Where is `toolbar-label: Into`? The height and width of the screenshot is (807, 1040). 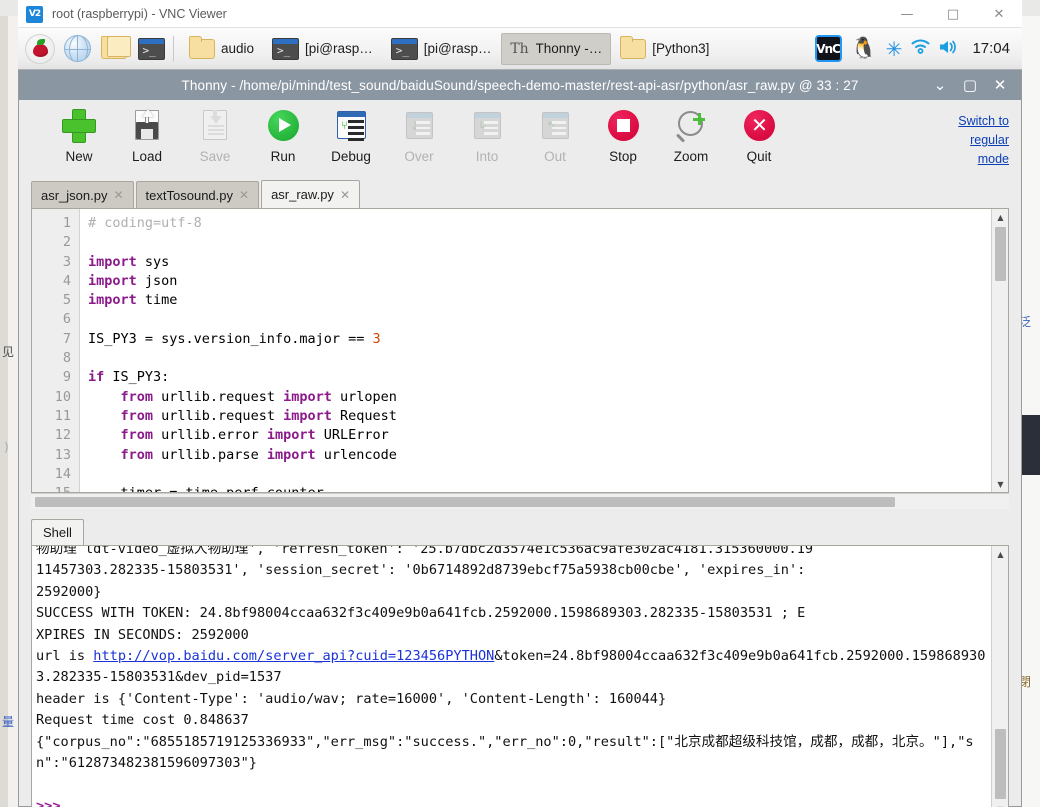 toolbar-label: Into is located at coordinates (487, 156).